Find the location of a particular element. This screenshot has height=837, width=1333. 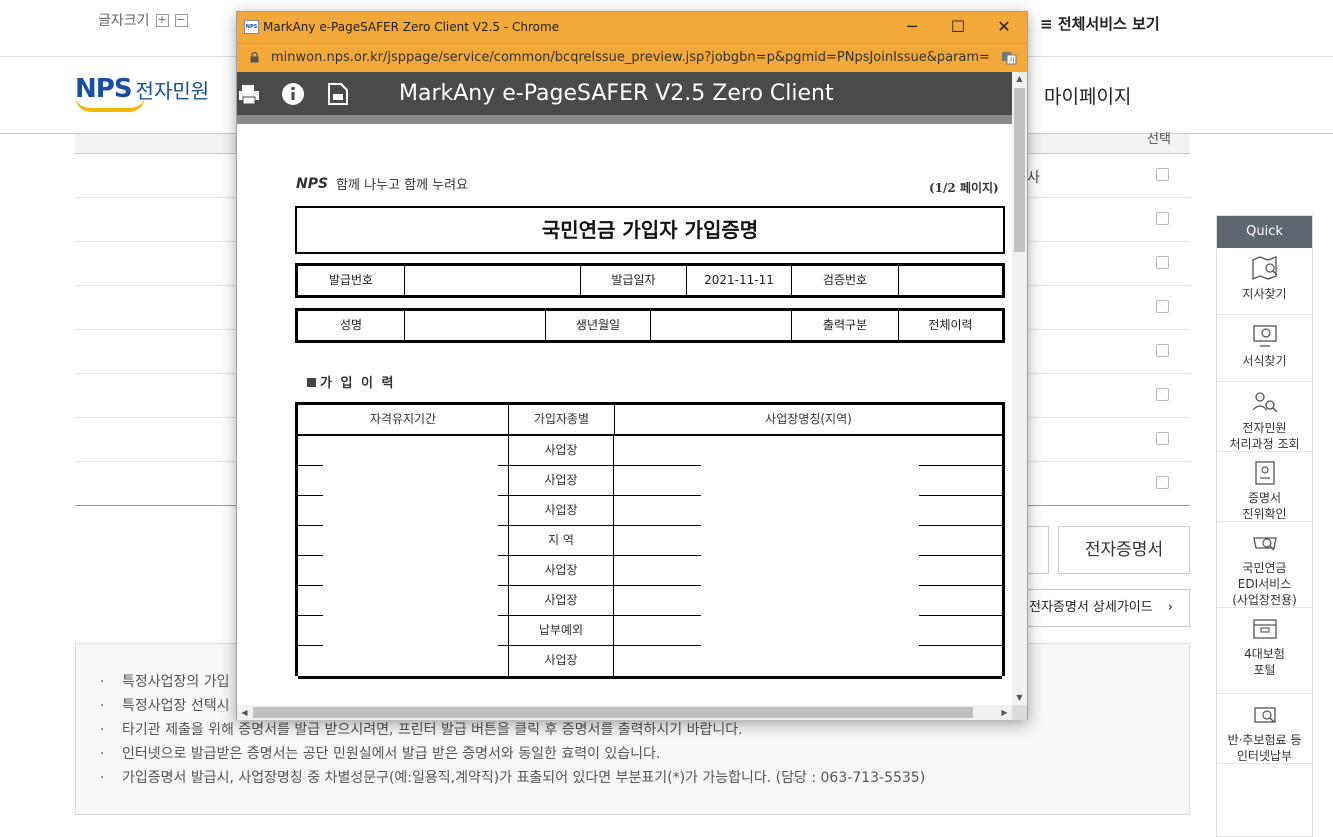

issue-no-label: 발급번호 is located at coordinates (351, 280).